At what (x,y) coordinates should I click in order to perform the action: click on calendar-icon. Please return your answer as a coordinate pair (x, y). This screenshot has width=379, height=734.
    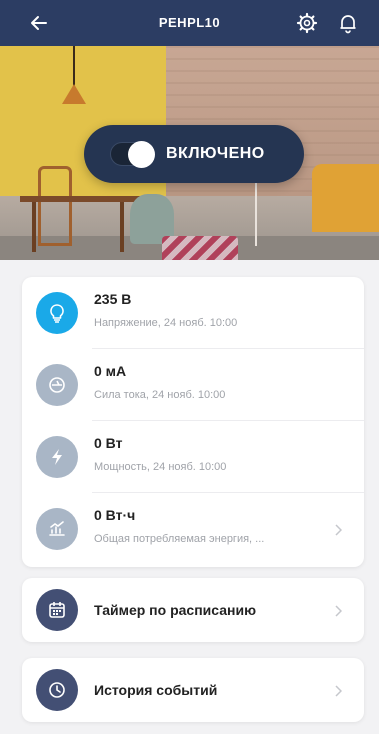
    Looking at the image, I should click on (57, 610).